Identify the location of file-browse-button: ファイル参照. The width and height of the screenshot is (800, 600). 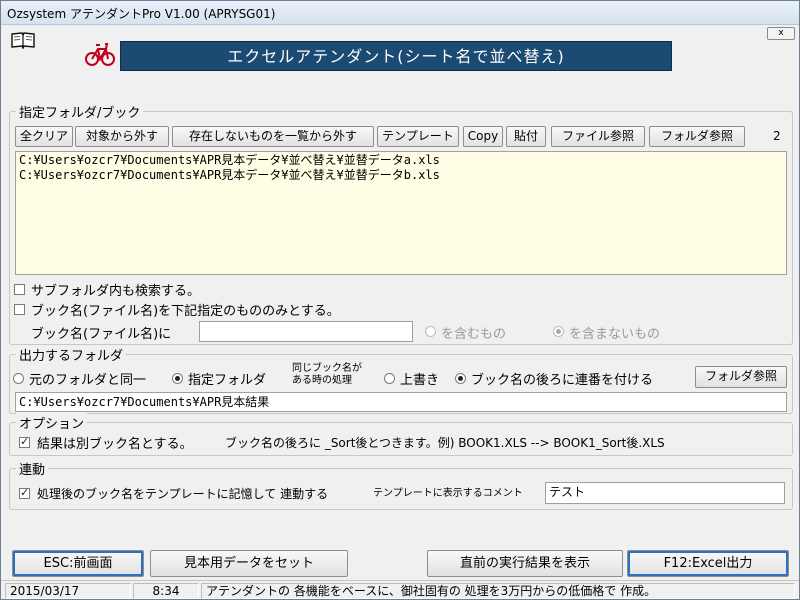
(598, 136).